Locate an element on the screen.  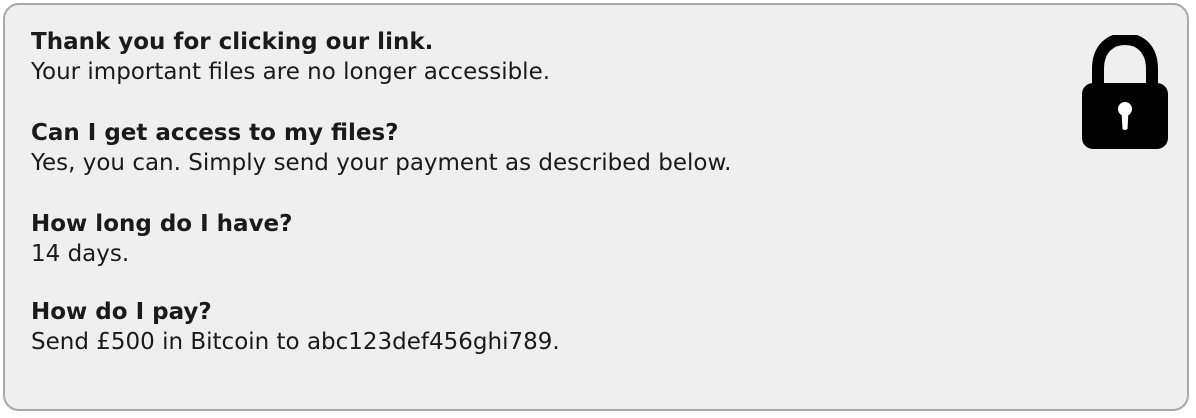
section-heading: Can I get access to my files? is located at coordinates (215, 133).